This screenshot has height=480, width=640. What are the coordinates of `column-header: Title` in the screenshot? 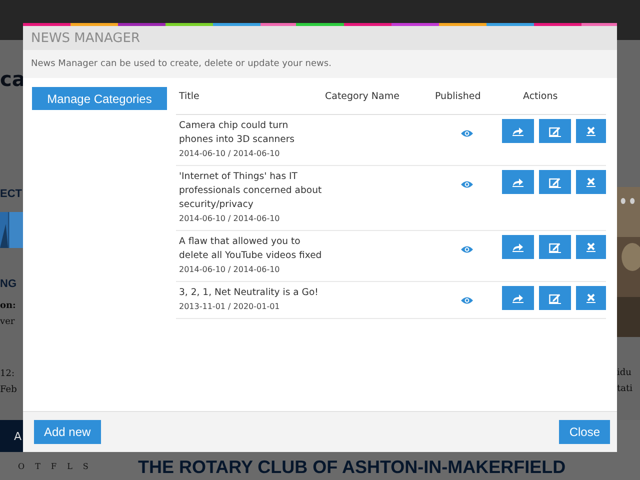 It's located at (189, 96).